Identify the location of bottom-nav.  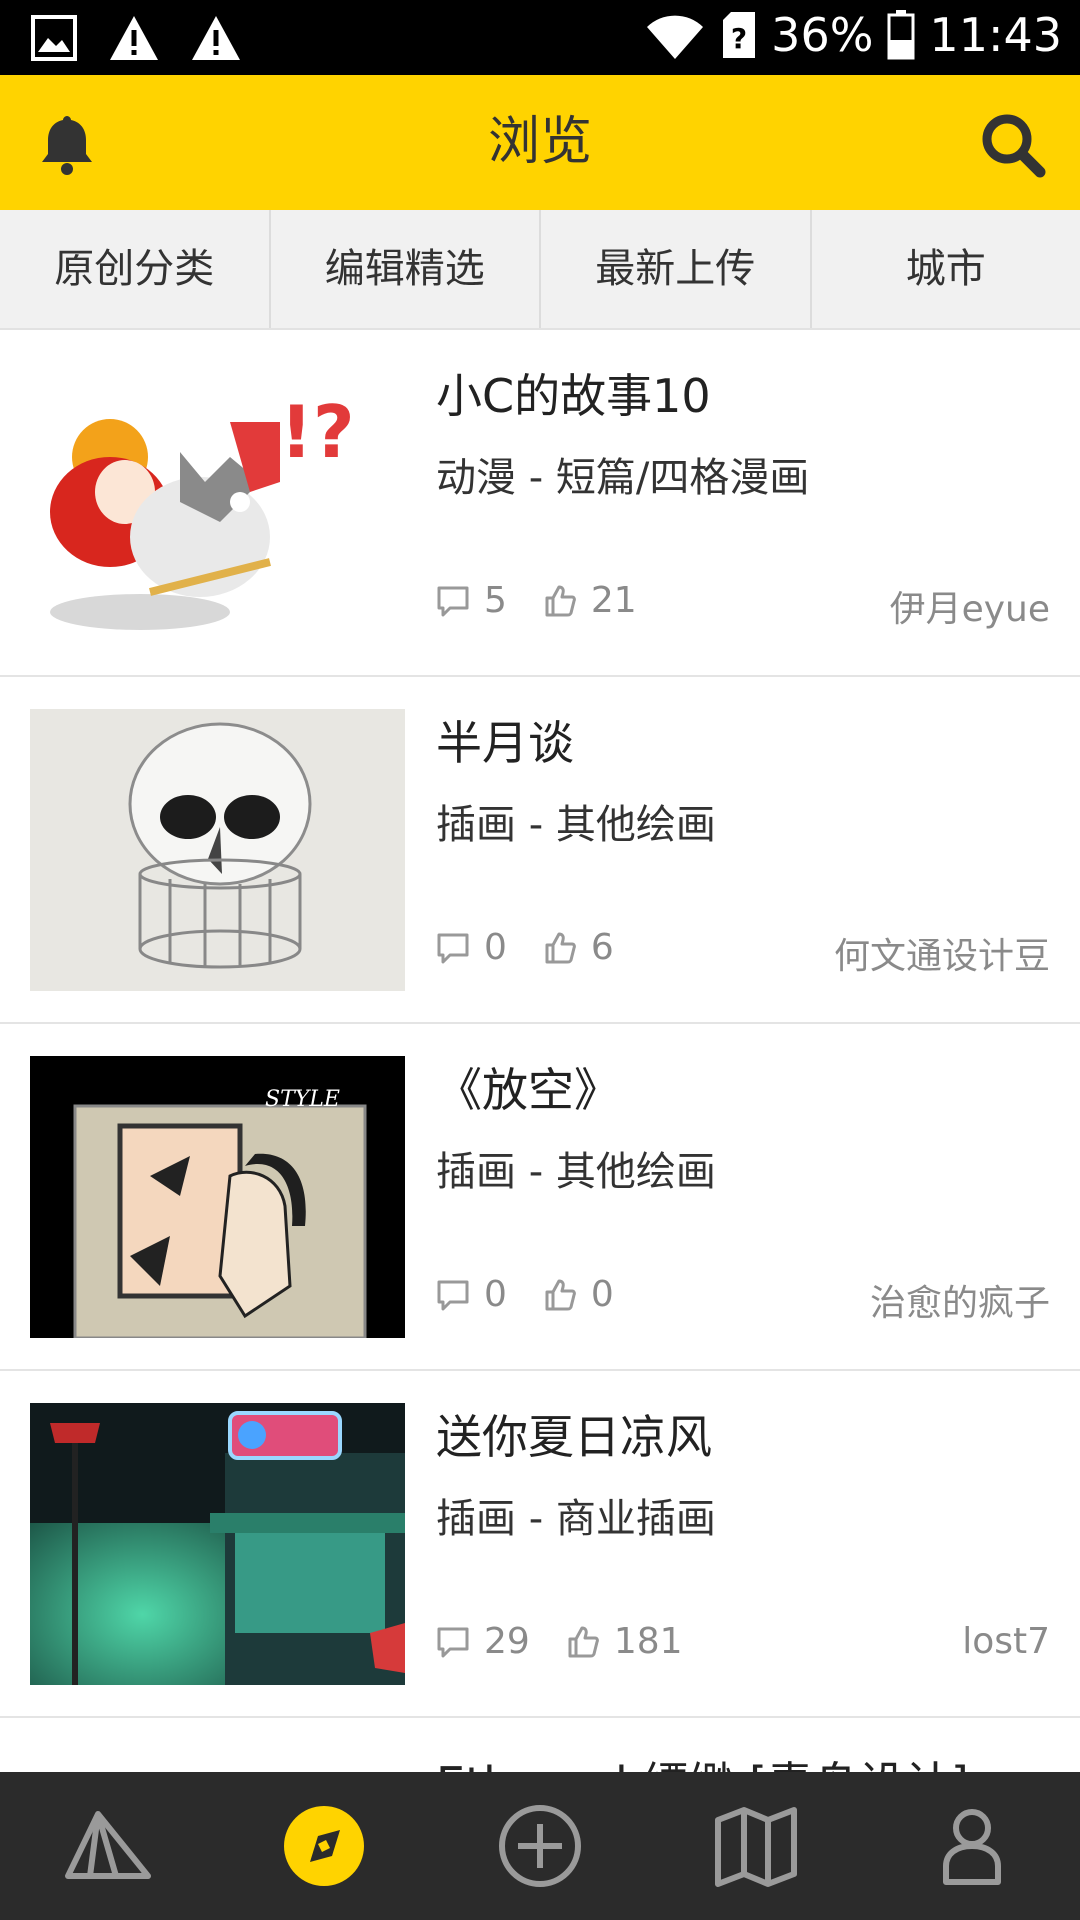
(540, 1846).